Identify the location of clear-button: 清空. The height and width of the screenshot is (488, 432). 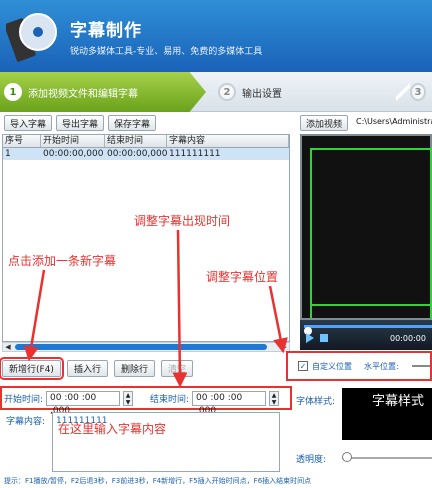
(176, 368).